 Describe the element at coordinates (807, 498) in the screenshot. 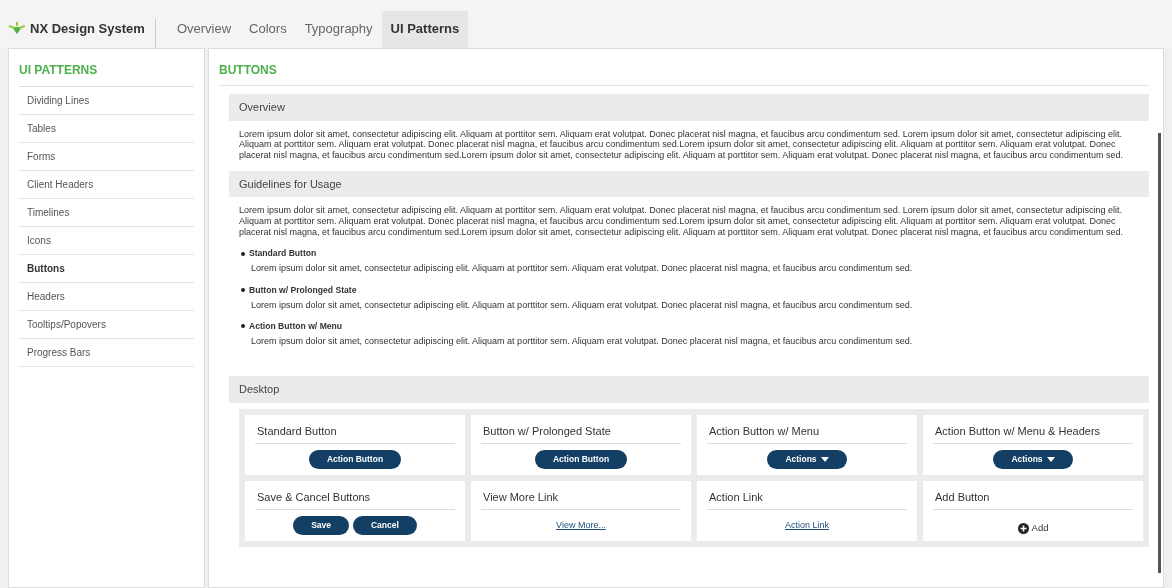

I see `example-title: Action Link` at that location.